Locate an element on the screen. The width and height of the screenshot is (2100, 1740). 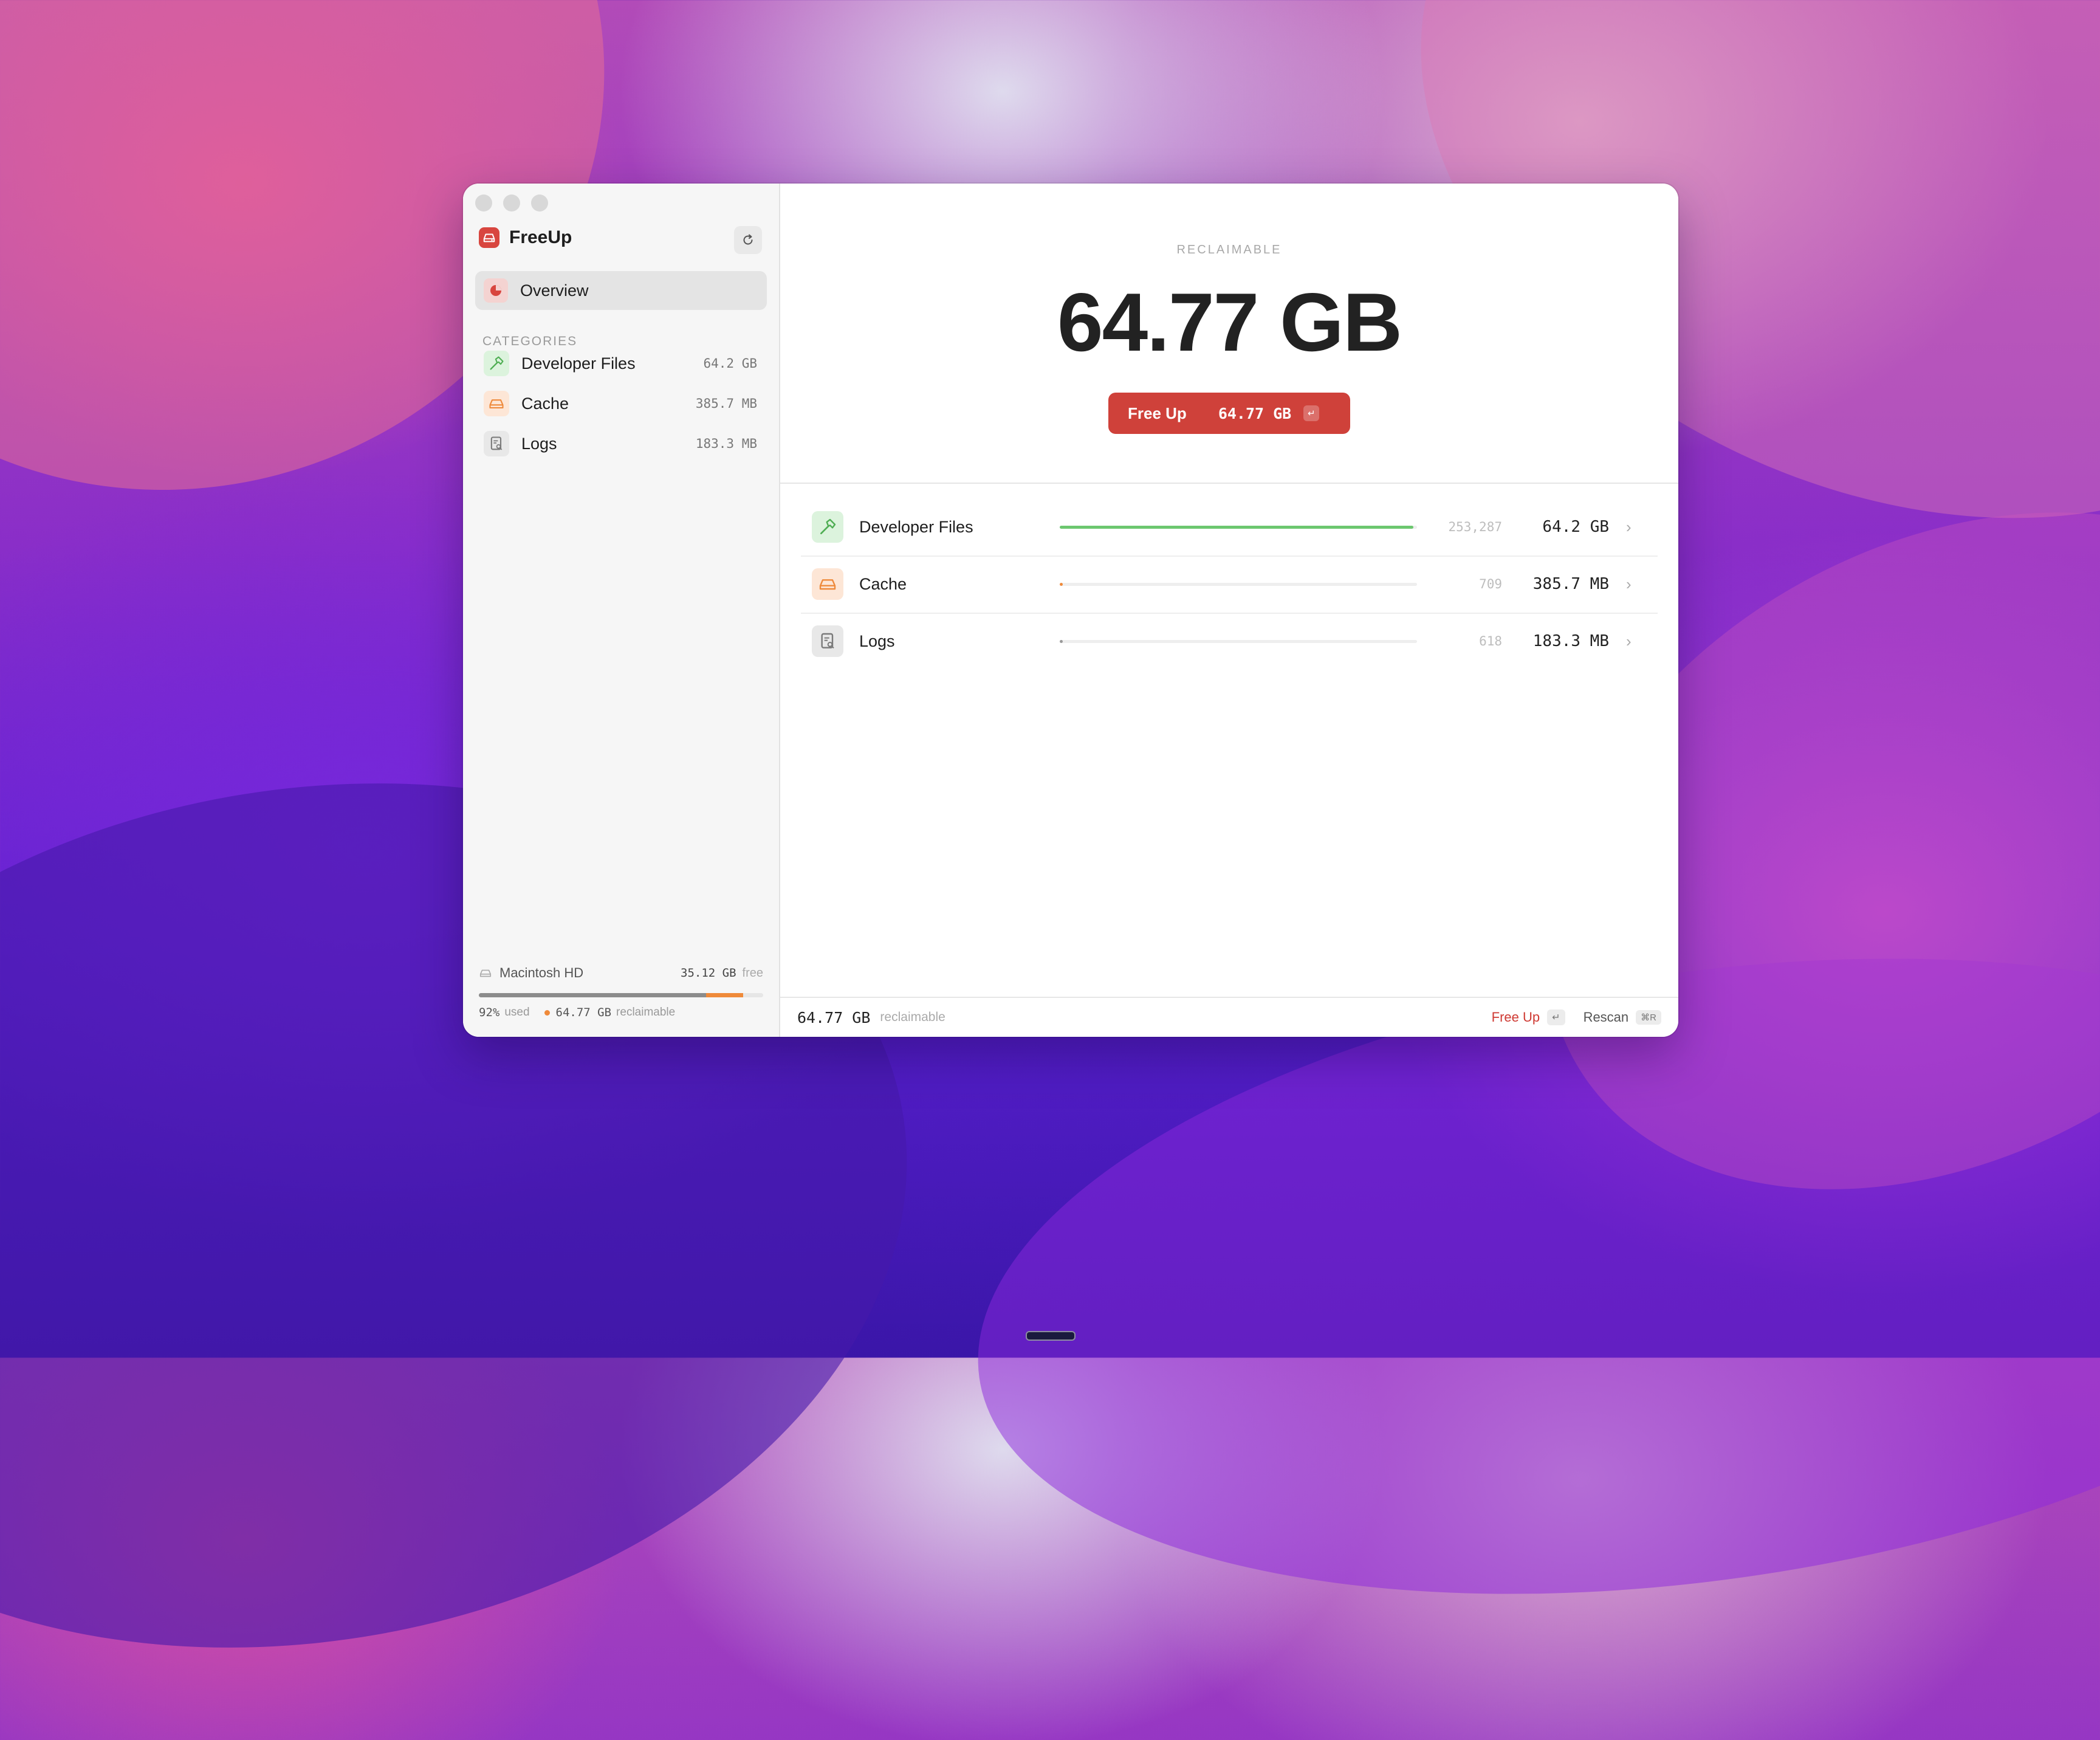
close-window-button is located at coordinates (483, 203).